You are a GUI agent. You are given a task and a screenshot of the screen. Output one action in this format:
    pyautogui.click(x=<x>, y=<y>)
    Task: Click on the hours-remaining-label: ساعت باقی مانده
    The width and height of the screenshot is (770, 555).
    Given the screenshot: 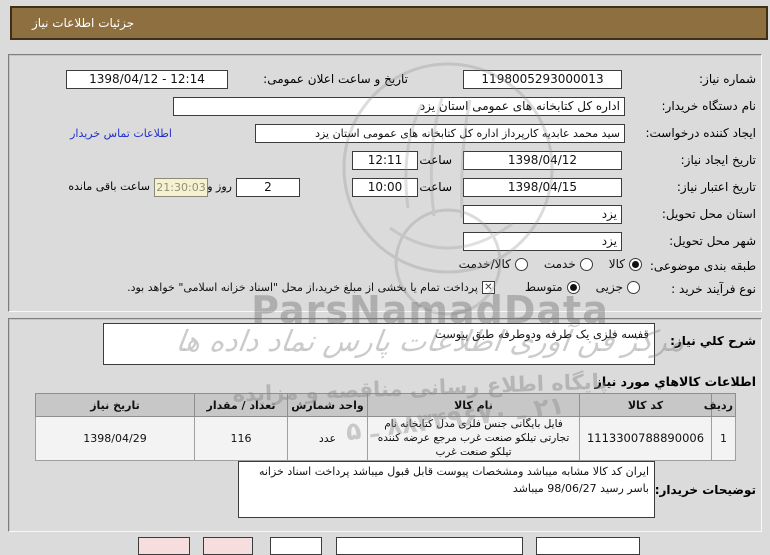 What is the action you would take?
    pyautogui.click(x=109, y=186)
    